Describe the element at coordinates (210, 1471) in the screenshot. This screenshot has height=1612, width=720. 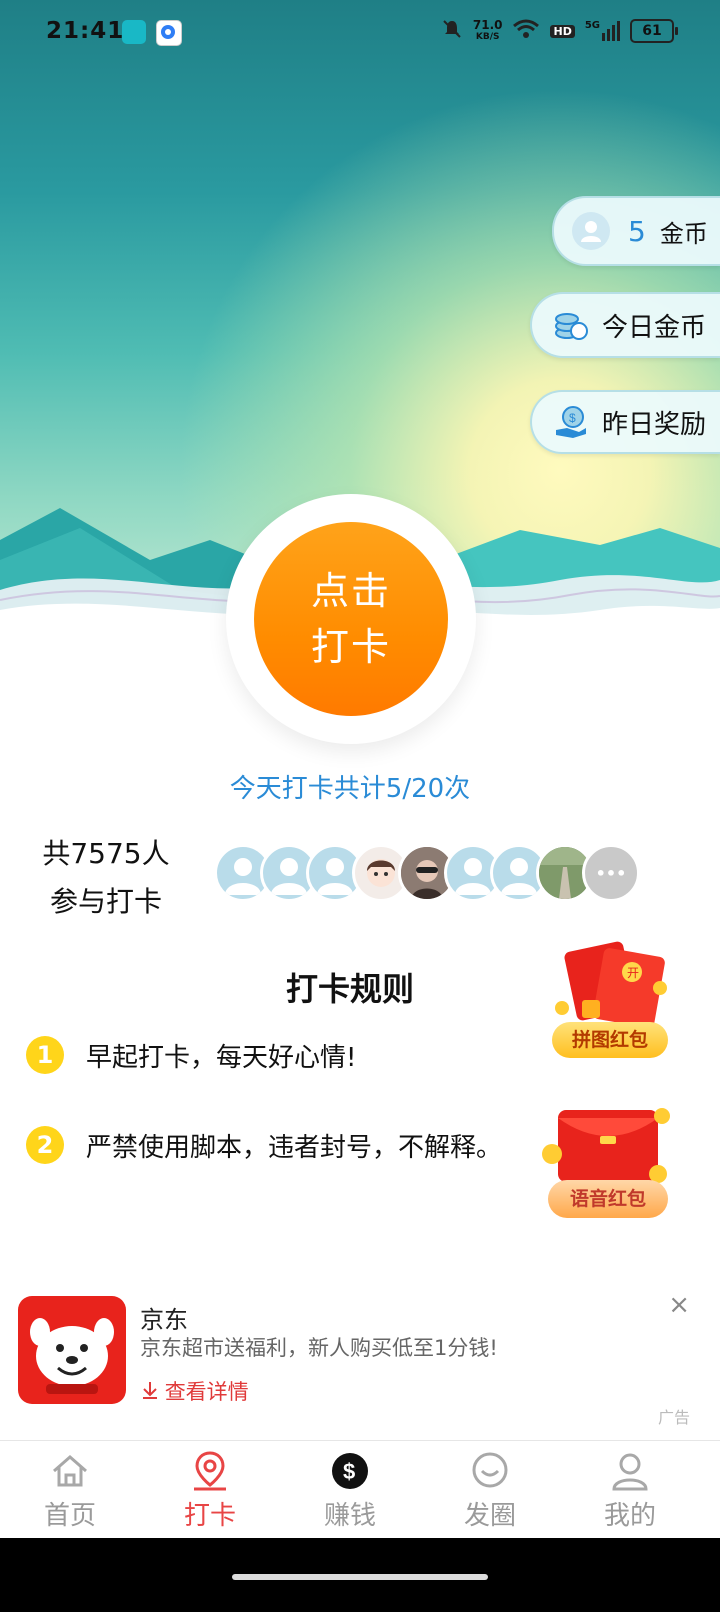
I see `location-pin-icon` at that location.